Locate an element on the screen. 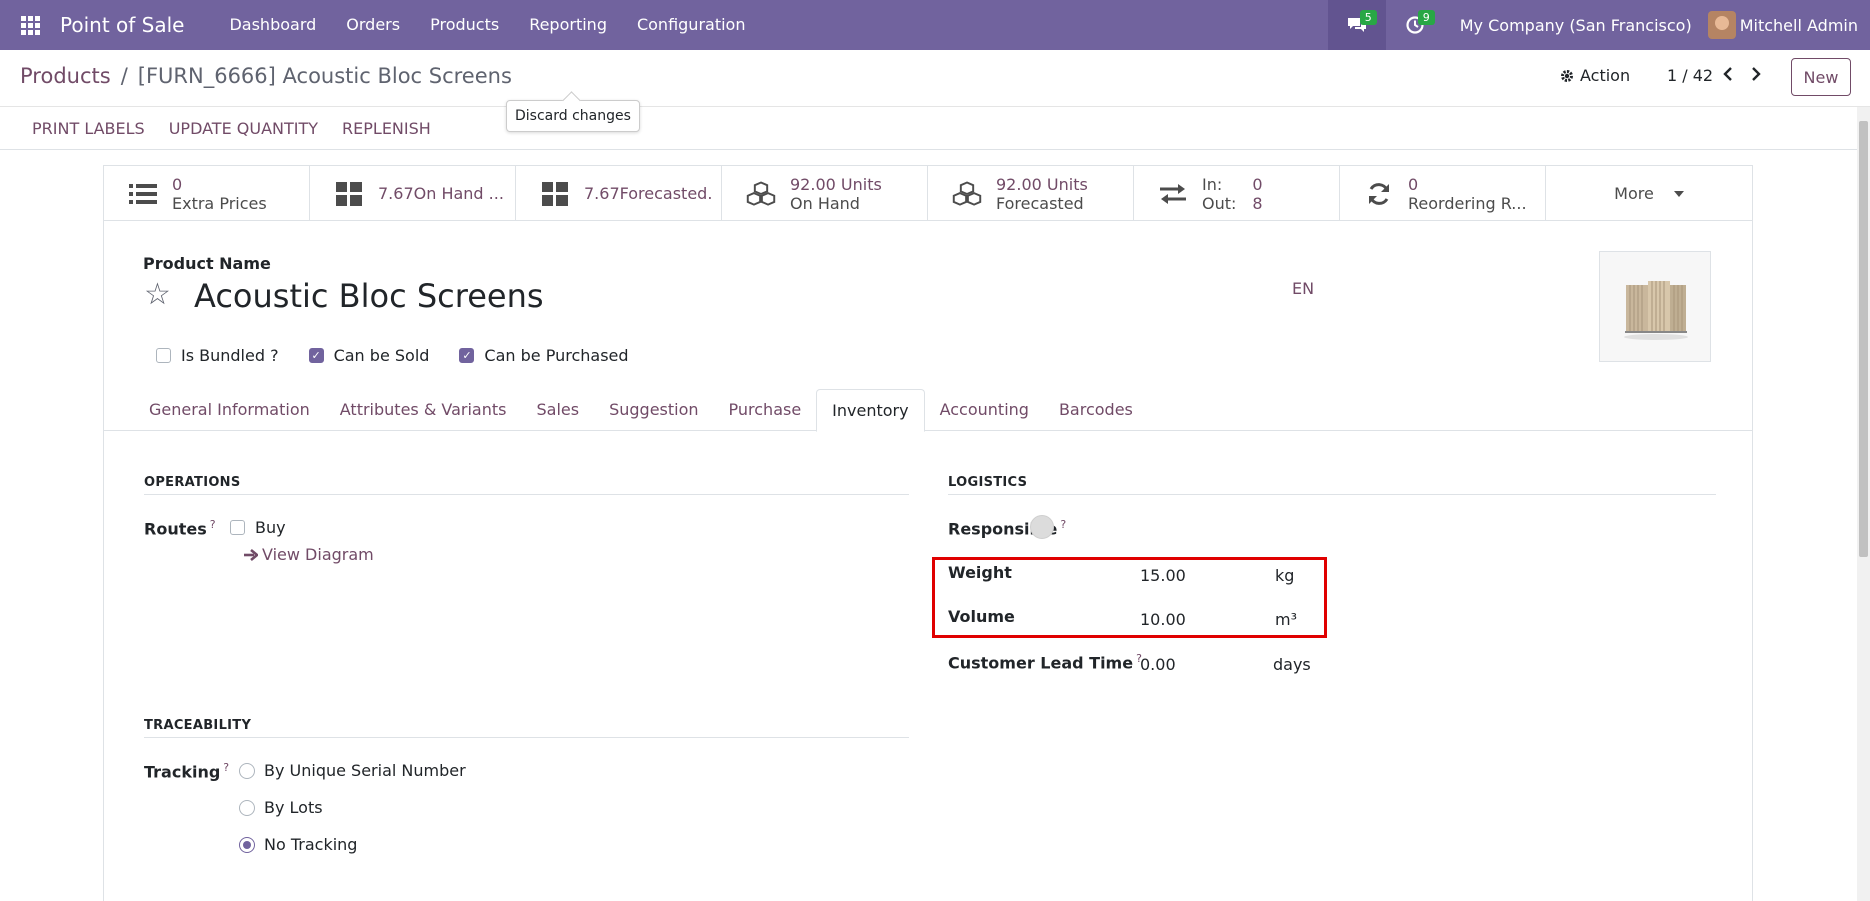  units-on-hand-value: 92.00 Units is located at coordinates (836, 184).